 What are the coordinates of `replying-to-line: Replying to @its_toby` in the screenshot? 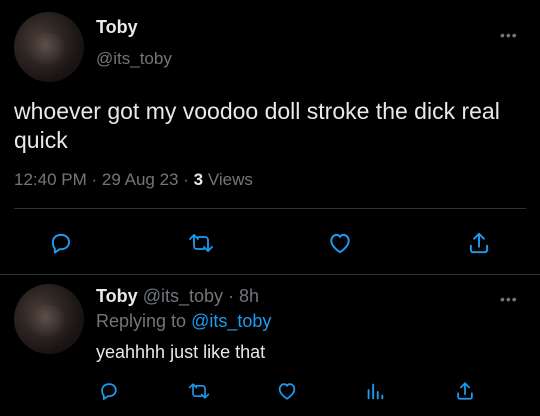 It's located at (183, 321).